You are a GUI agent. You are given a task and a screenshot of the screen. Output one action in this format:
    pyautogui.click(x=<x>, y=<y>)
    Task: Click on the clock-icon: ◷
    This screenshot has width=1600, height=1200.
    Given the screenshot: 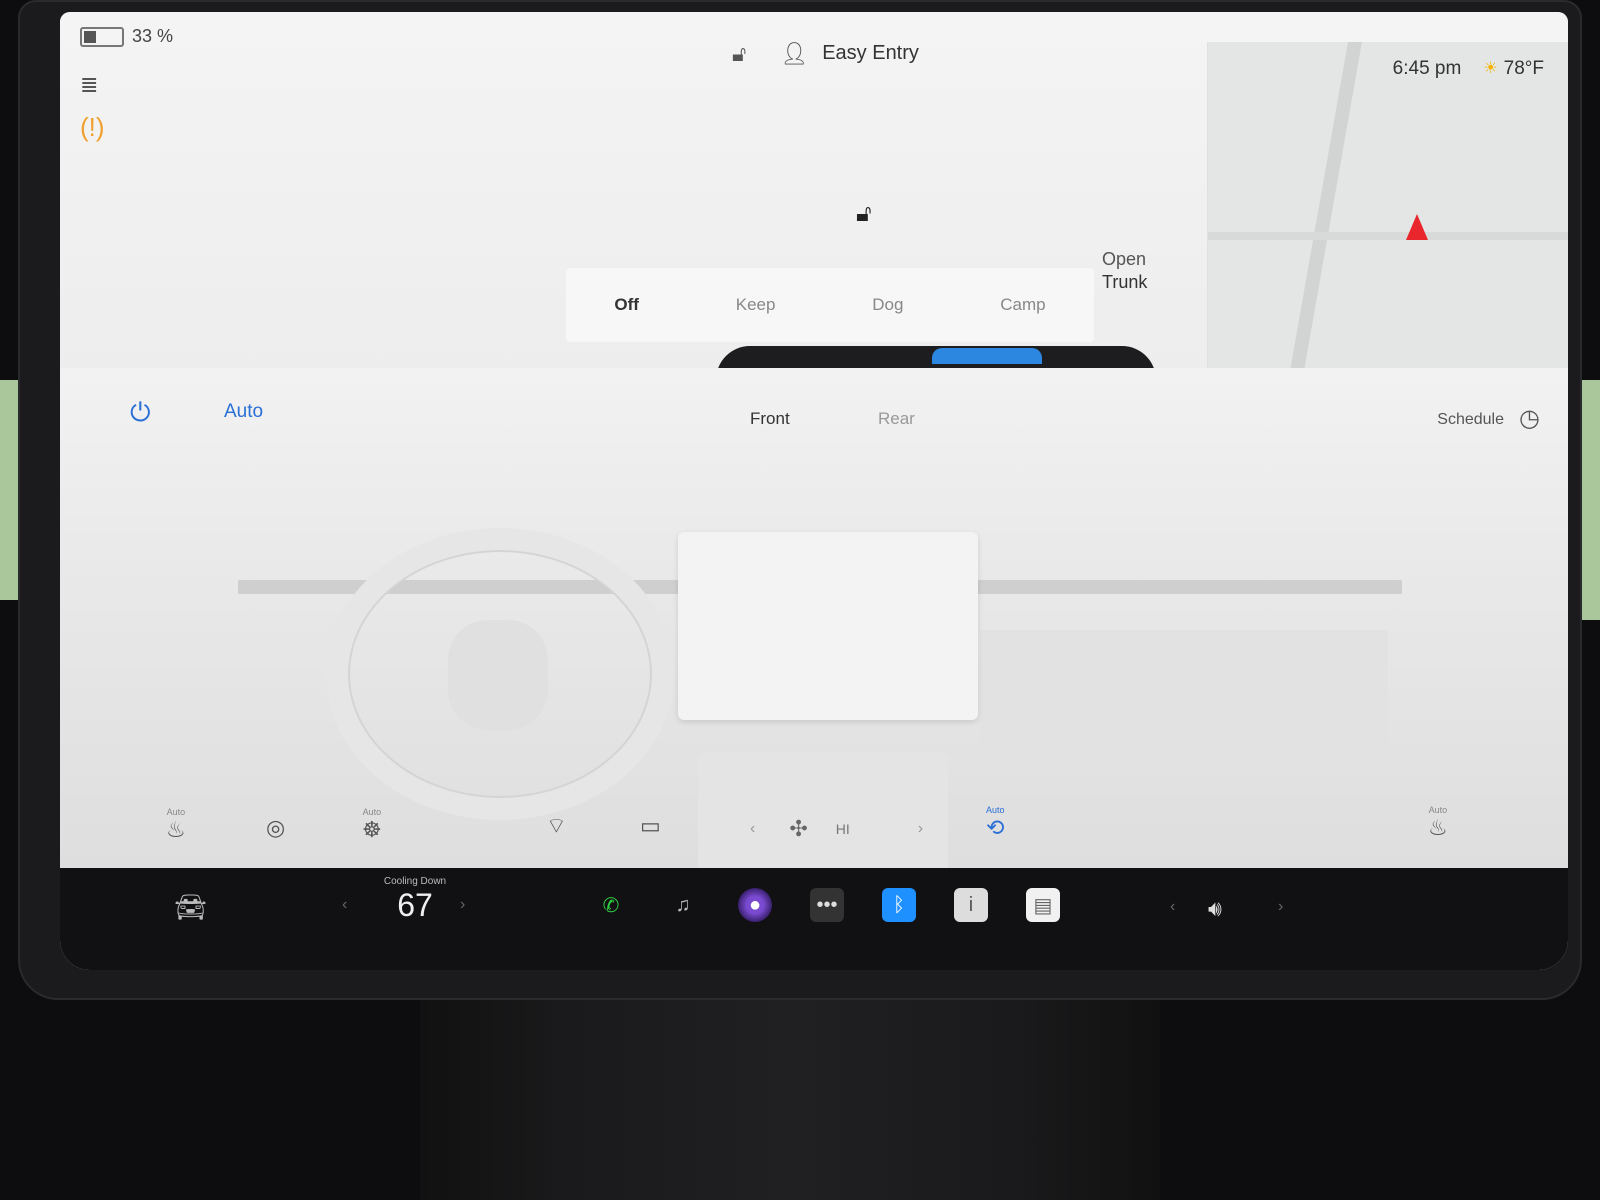 What is the action you would take?
    pyautogui.click(x=1529, y=418)
    